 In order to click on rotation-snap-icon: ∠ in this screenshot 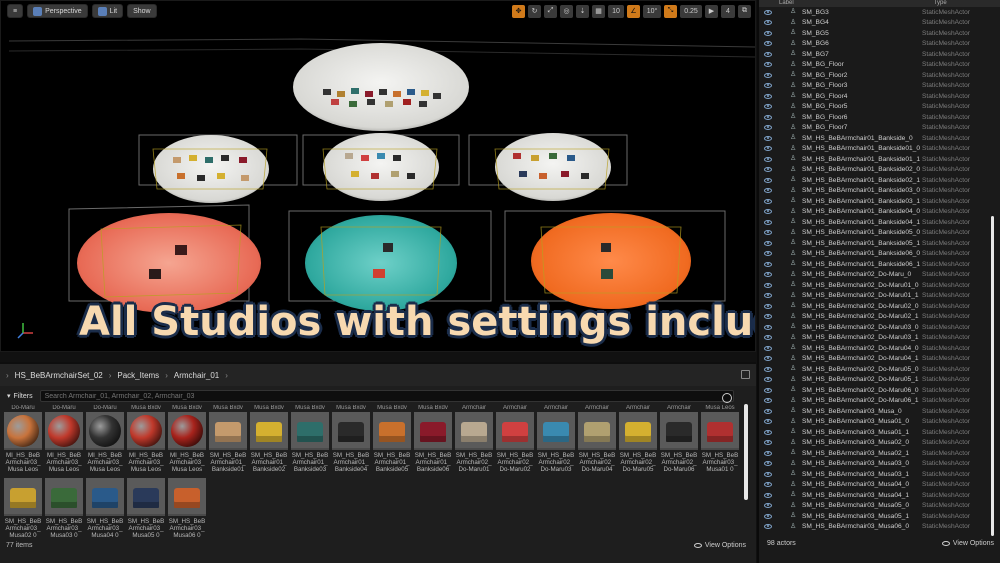, I will do `click(633, 11)`.